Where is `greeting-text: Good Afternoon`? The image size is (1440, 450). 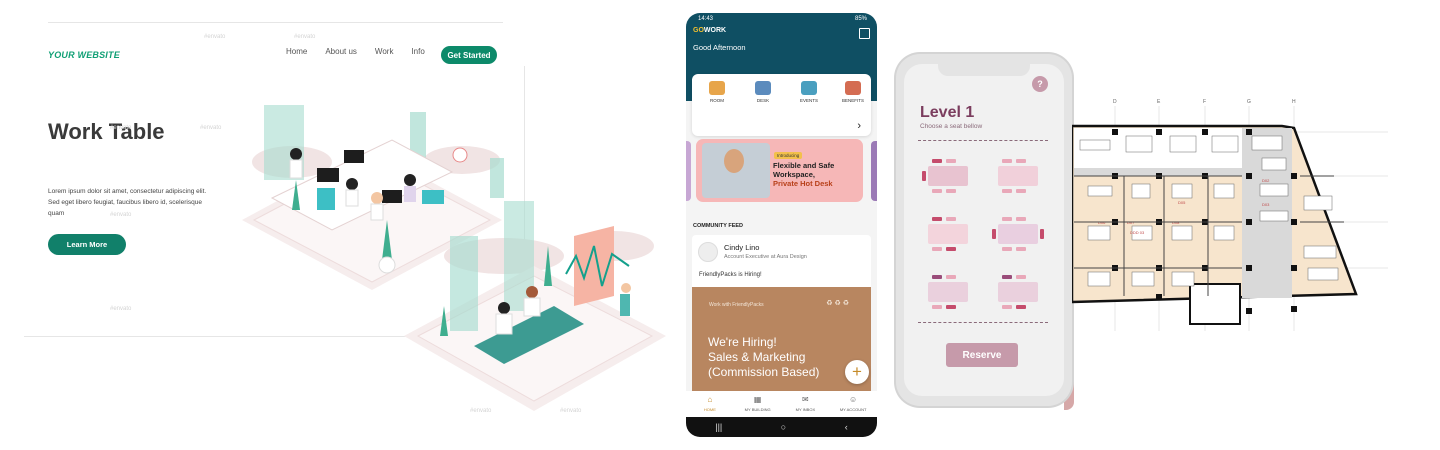
greeting-text: Good Afternoon is located at coordinates (719, 47).